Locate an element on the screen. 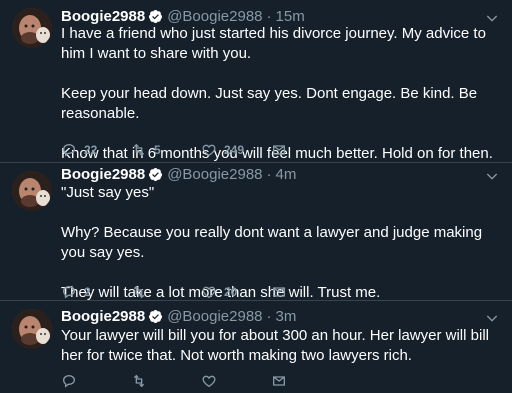 The height and width of the screenshot is (393, 512). tweet-header: Boogie2988 @Boogie2988 · 15m is located at coordinates (183, 16).